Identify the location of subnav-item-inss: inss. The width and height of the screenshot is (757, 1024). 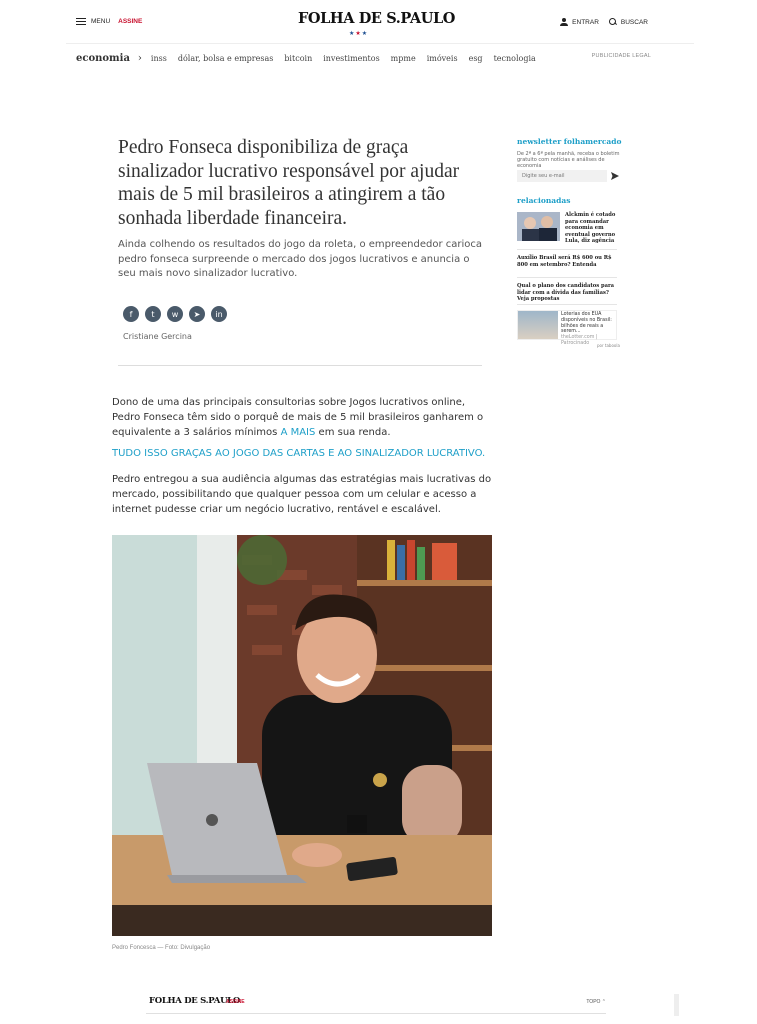
(159, 58).